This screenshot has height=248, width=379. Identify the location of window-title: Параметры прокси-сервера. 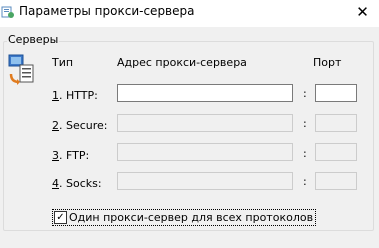
(107, 11).